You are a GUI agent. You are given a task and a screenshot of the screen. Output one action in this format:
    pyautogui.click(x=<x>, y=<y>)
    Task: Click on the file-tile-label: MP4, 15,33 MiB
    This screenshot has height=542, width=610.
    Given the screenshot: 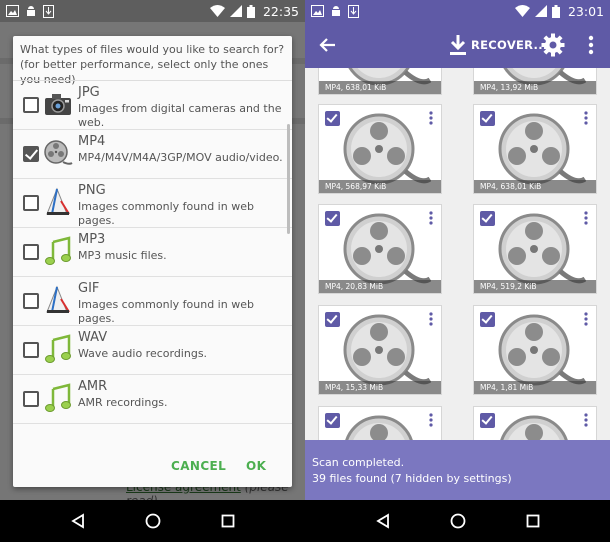 What is the action you would take?
    pyautogui.click(x=380, y=387)
    